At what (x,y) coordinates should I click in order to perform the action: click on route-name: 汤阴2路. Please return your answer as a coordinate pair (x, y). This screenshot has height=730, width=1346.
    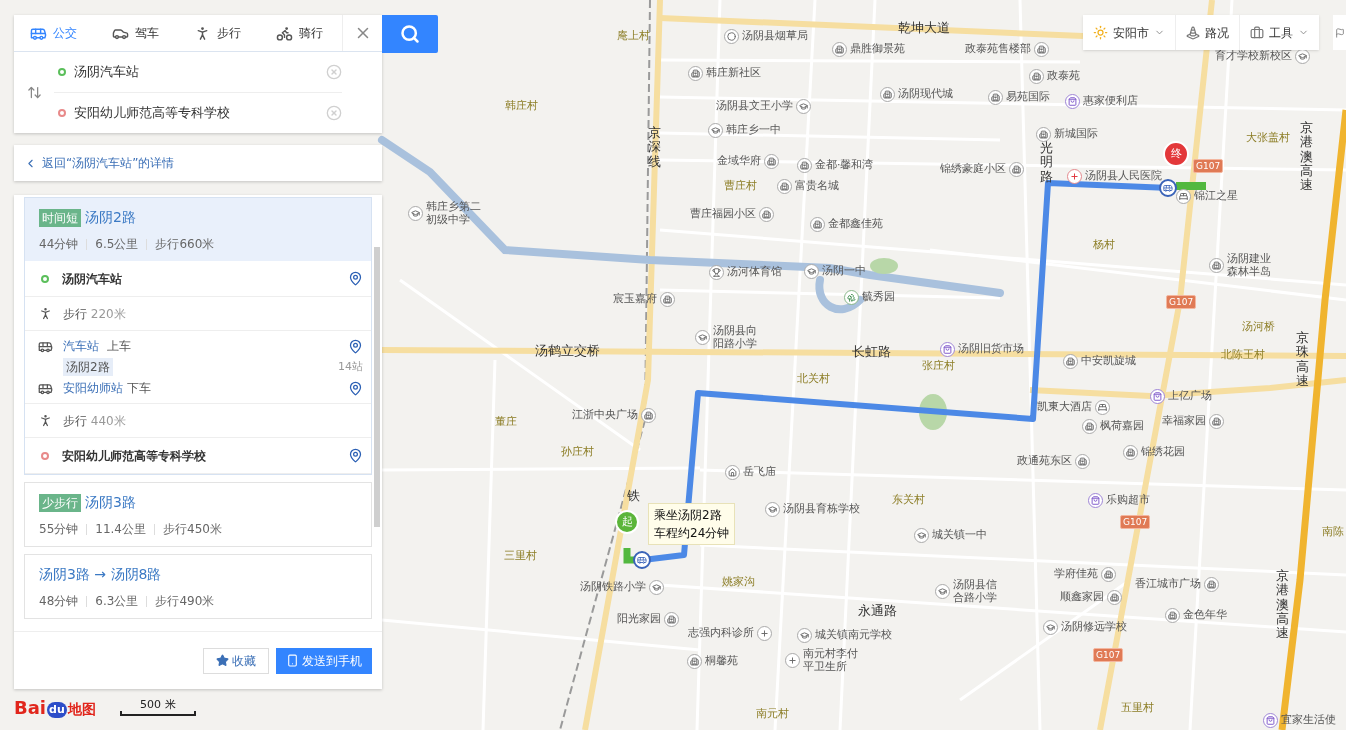
    Looking at the image, I should click on (110, 217).